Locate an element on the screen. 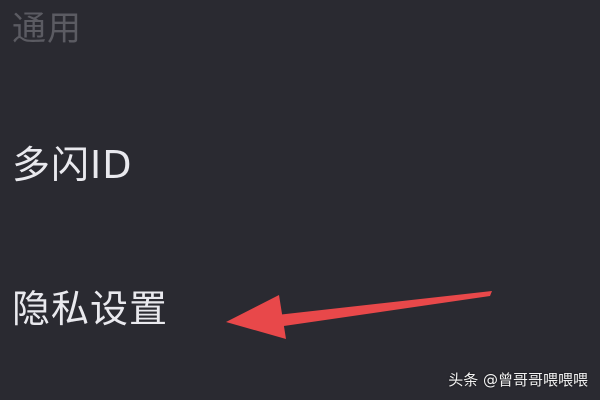  settings-item-privacy: 隐私设置 is located at coordinates (90, 309).